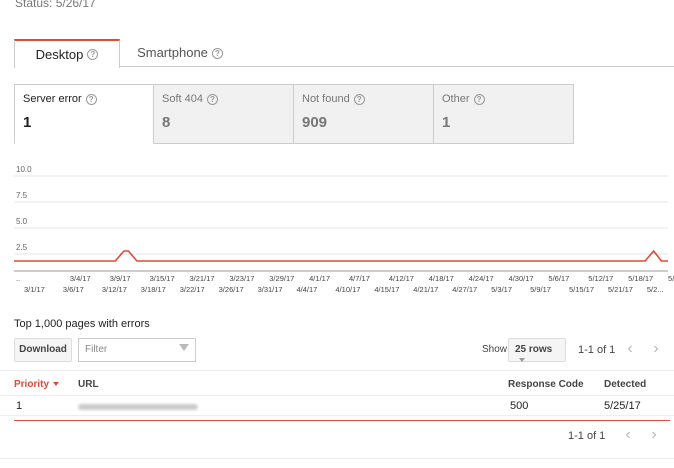 This screenshot has height=468, width=674. Describe the element at coordinates (270, 289) in the screenshot. I see `x-tick-label: 3/31/17` at that location.